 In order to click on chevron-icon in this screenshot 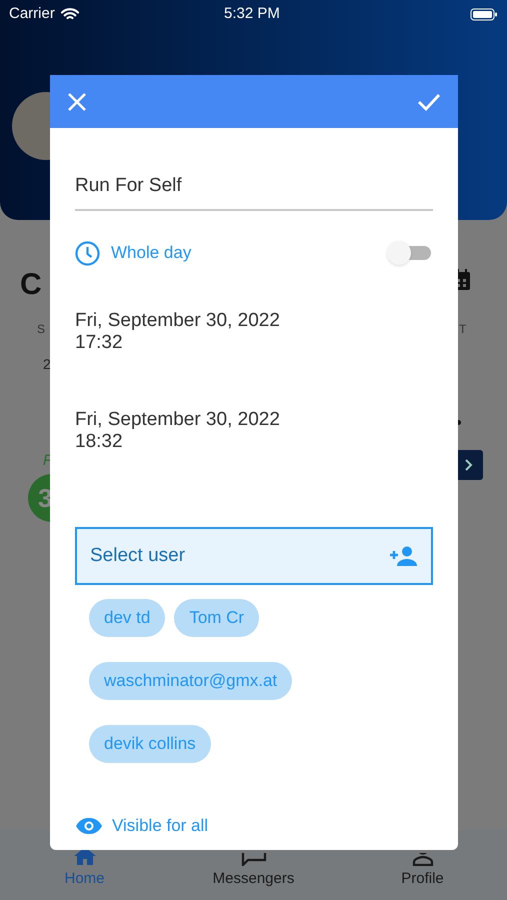, I will do `click(469, 465)`.